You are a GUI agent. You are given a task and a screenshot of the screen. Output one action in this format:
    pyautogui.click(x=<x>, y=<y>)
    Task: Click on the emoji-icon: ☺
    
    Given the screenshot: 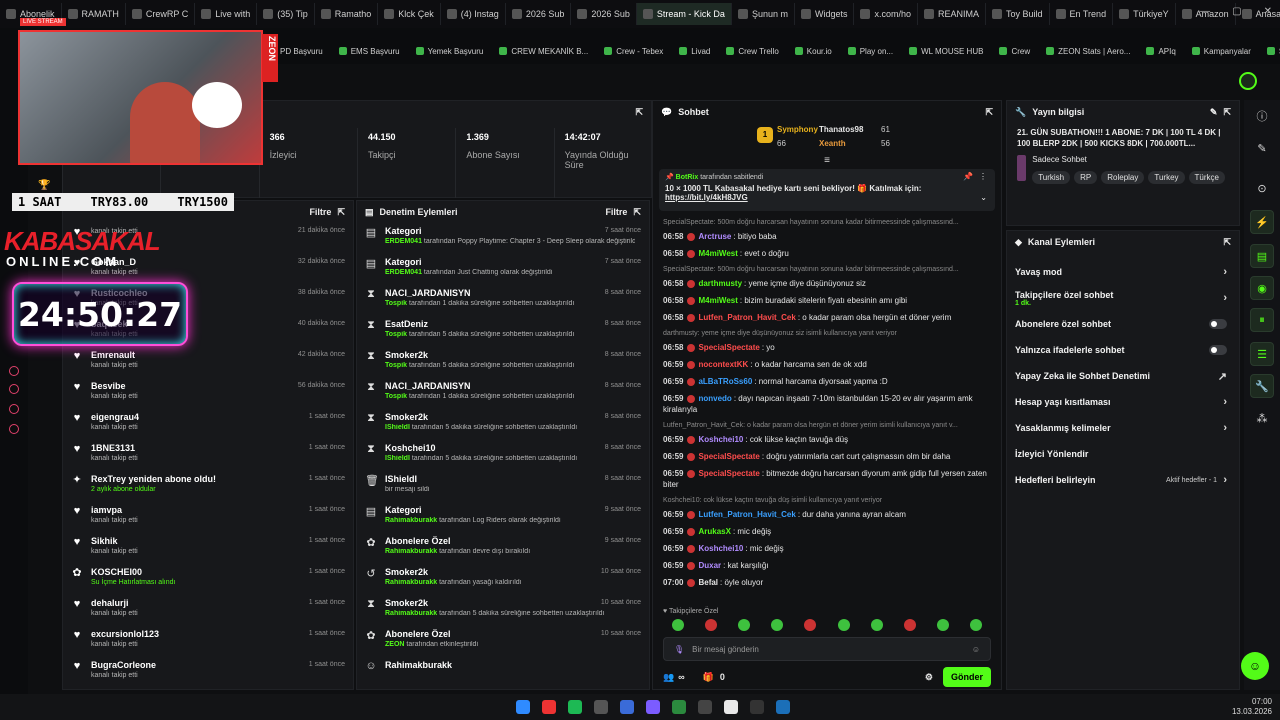 What is the action you would take?
    pyautogui.click(x=976, y=649)
    